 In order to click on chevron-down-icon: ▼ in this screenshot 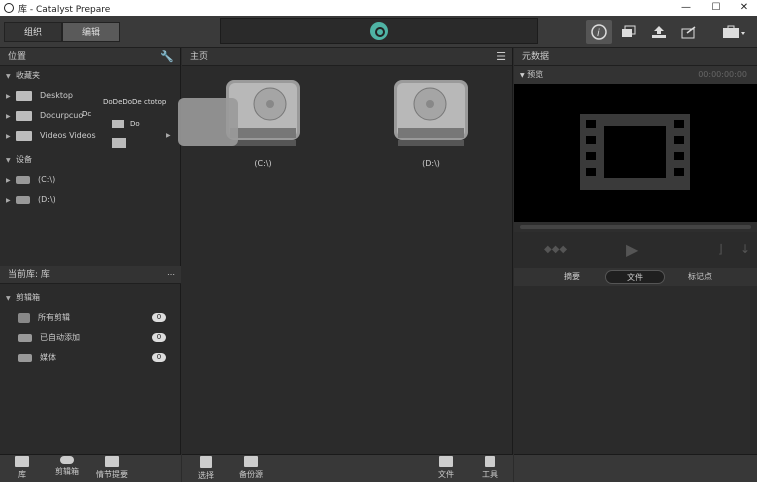, I will do `click(522, 75)`.